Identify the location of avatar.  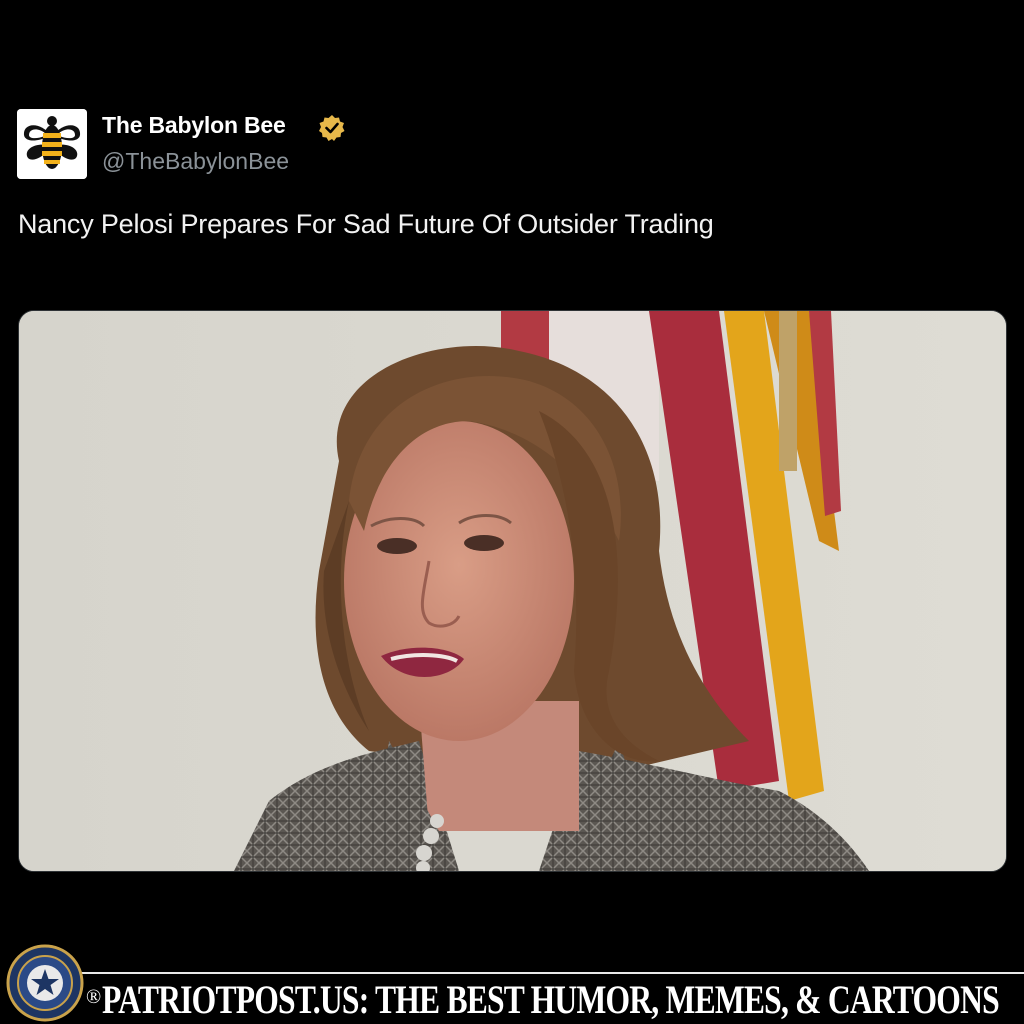
(52, 144).